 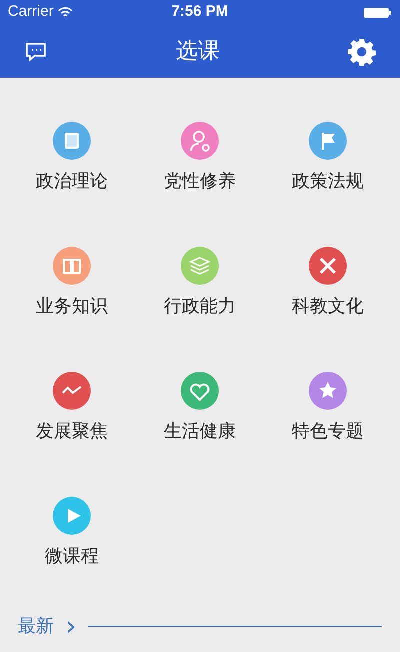 I want to click on category-item: 政治理论, so click(x=72, y=162).